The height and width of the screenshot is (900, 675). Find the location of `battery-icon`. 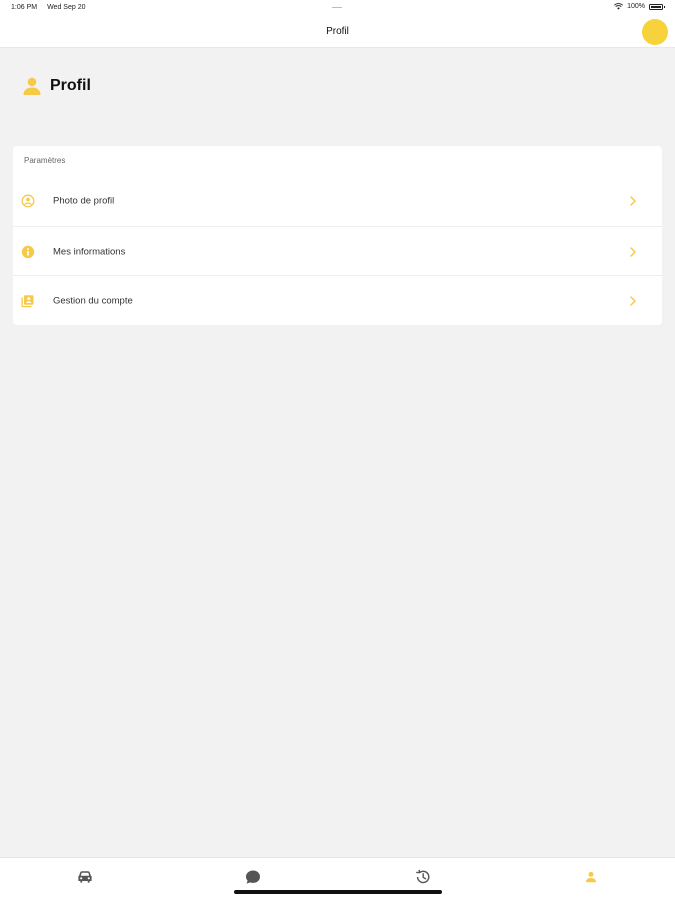

battery-icon is located at coordinates (657, 6).